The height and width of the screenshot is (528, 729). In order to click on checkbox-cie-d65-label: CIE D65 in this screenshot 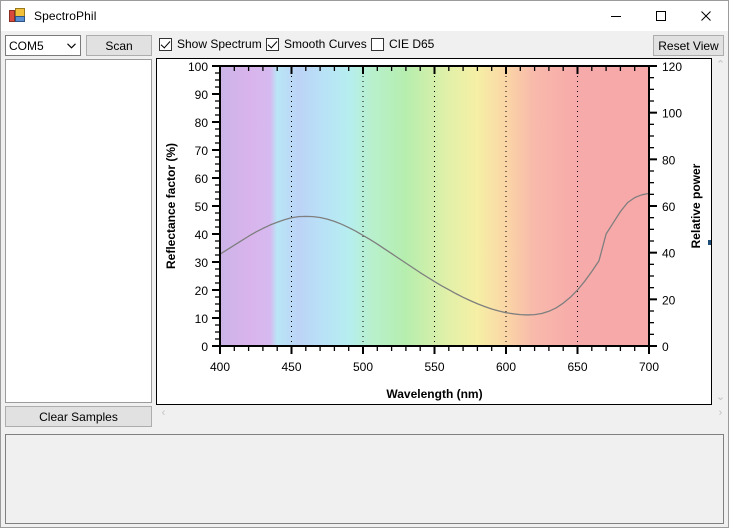, I will do `click(412, 44)`.